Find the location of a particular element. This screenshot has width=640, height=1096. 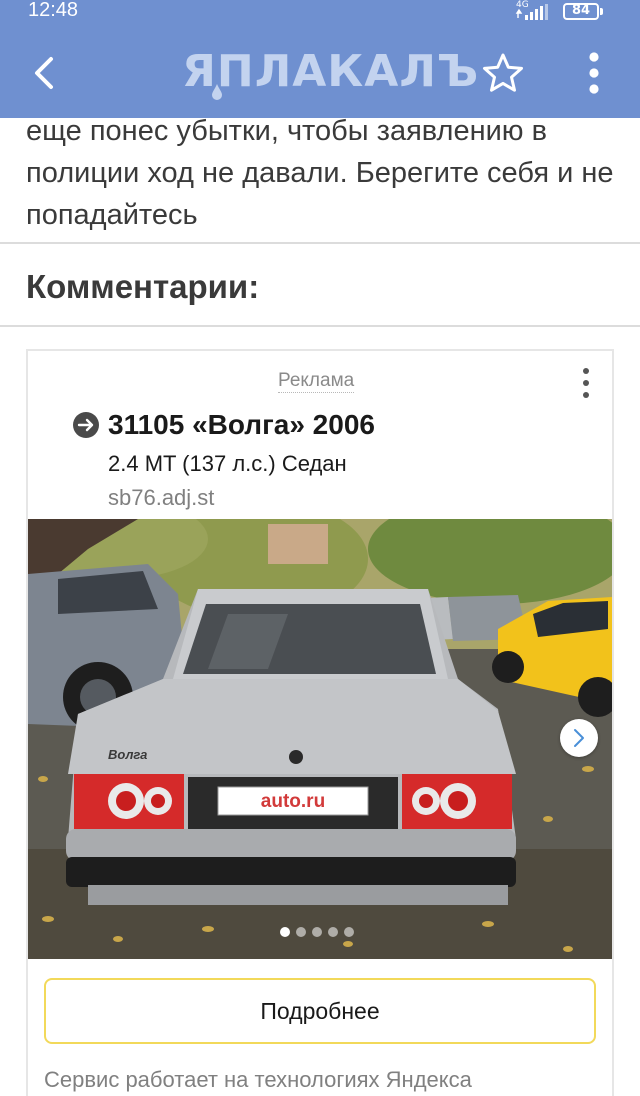

battery-icon: 84 is located at coordinates (581, 11).